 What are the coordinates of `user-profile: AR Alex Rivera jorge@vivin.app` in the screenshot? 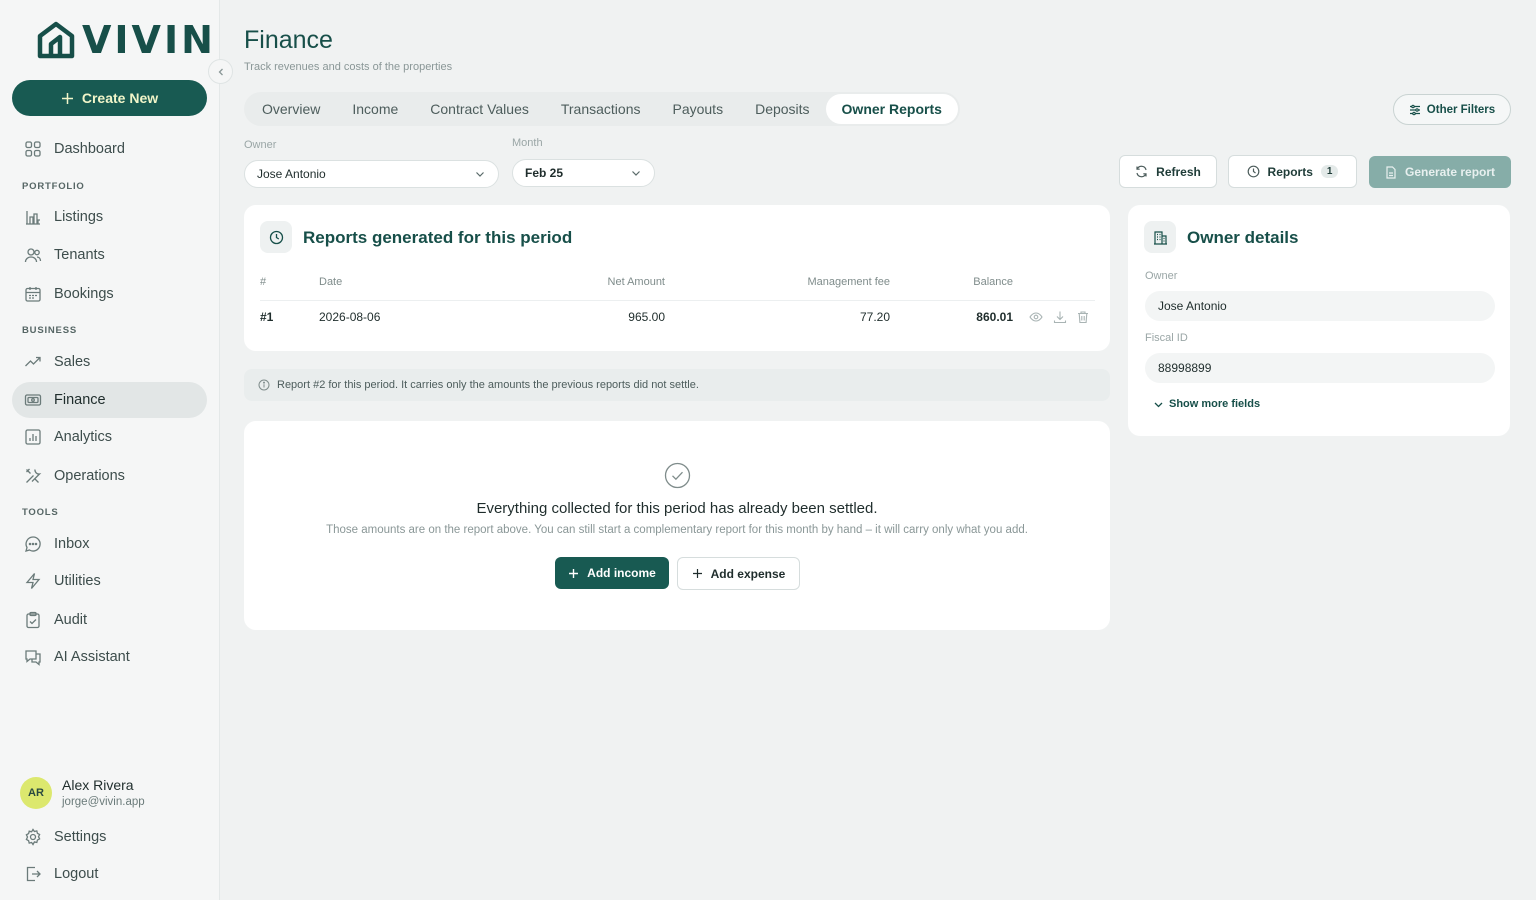 It's located at (82, 793).